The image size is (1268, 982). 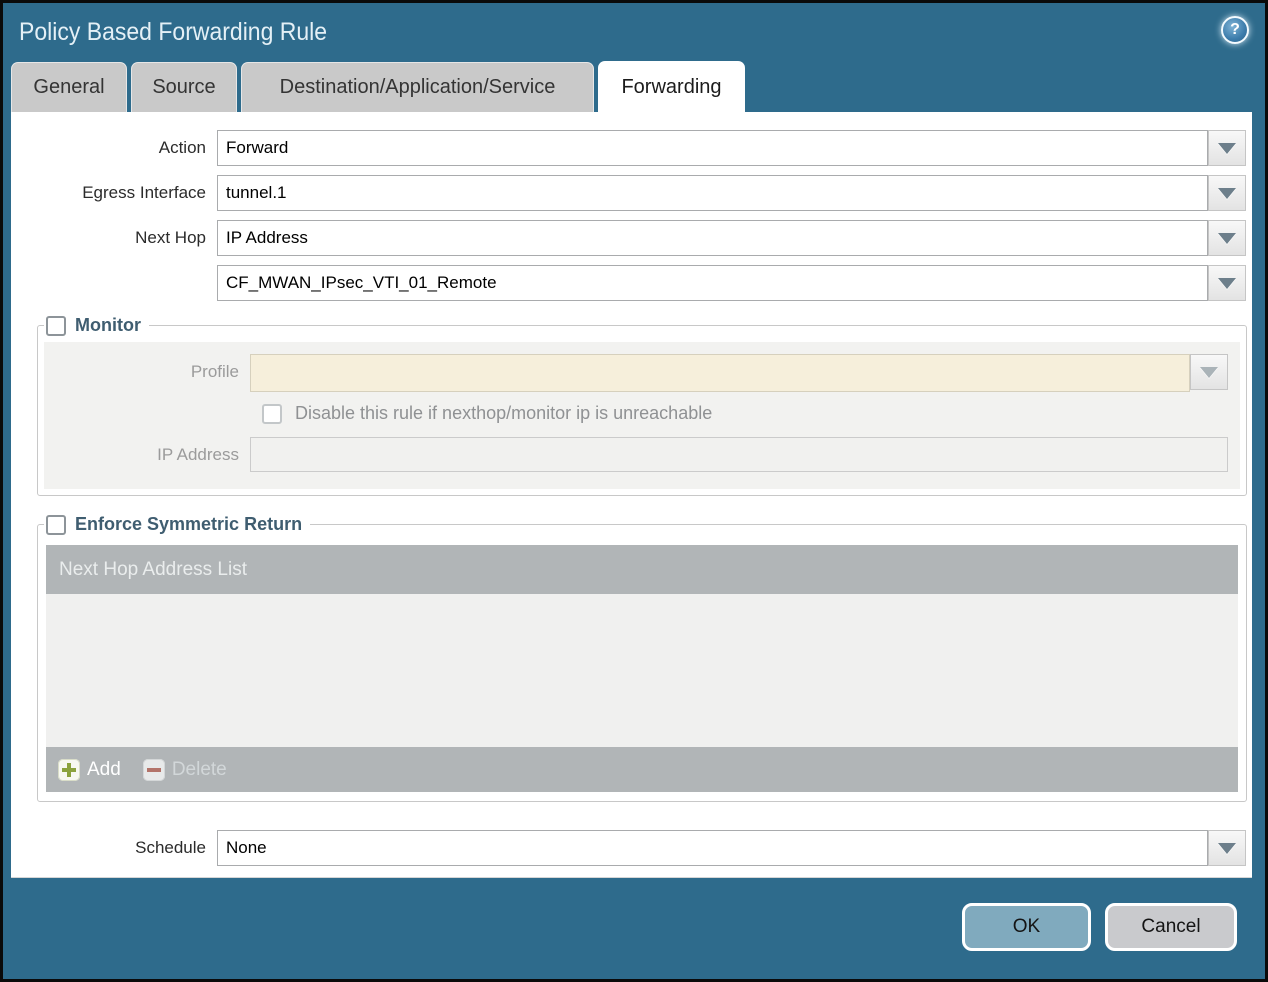 What do you see at coordinates (634, 926) in the screenshot?
I see `dialog-footer: OK Cancel` at bounding box center [634, 926].